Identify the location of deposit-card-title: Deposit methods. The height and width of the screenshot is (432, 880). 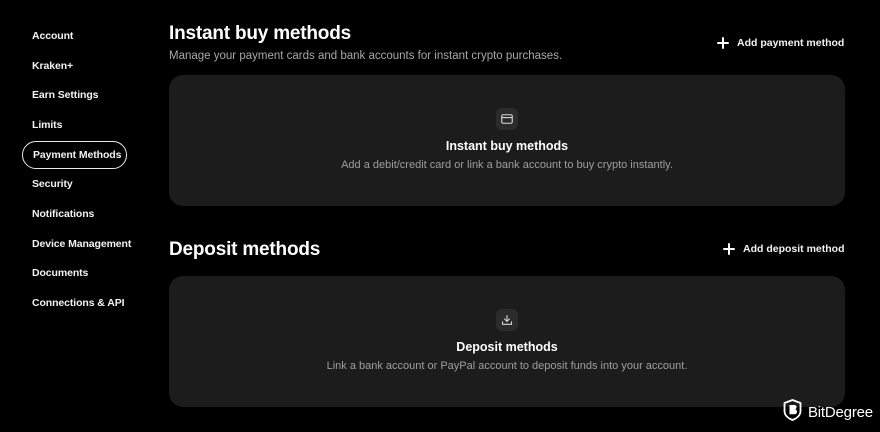
(507, 347).